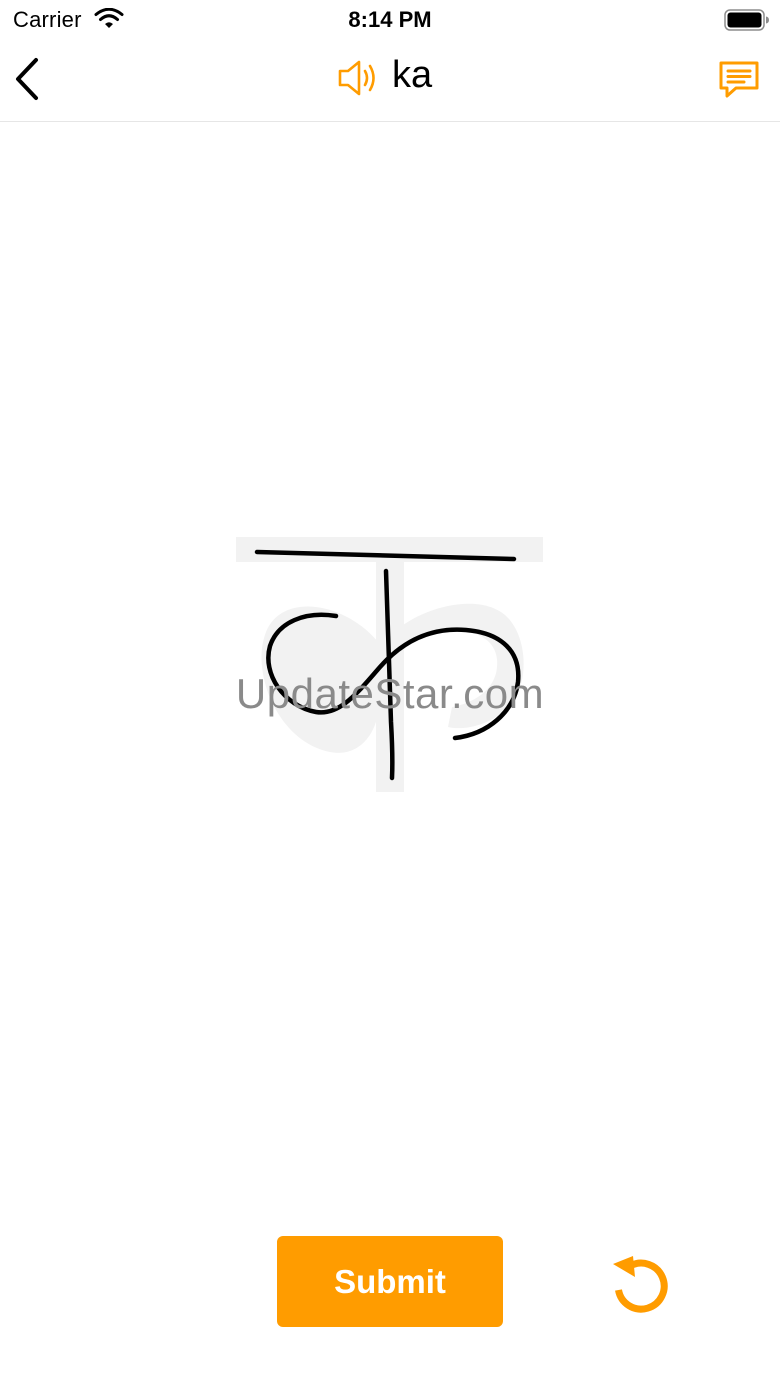  I want to click on nav-title-group: ka, so click(384, 78).